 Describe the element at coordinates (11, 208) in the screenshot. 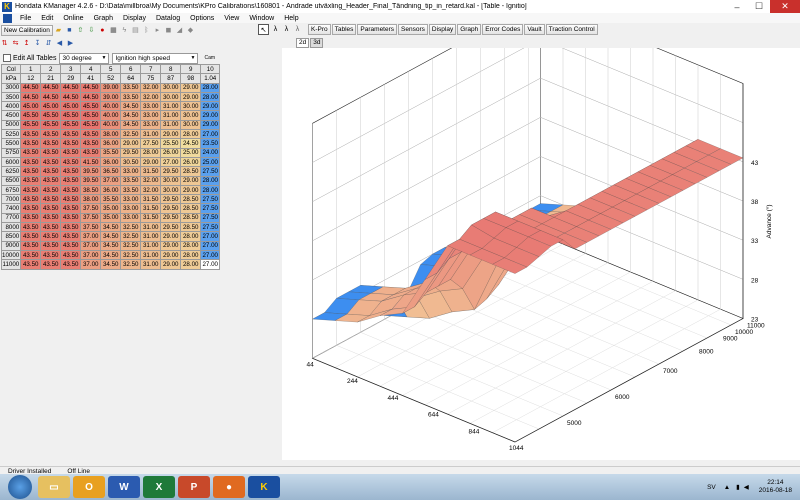

I see `rpm-header-cell: 7400` at that location.